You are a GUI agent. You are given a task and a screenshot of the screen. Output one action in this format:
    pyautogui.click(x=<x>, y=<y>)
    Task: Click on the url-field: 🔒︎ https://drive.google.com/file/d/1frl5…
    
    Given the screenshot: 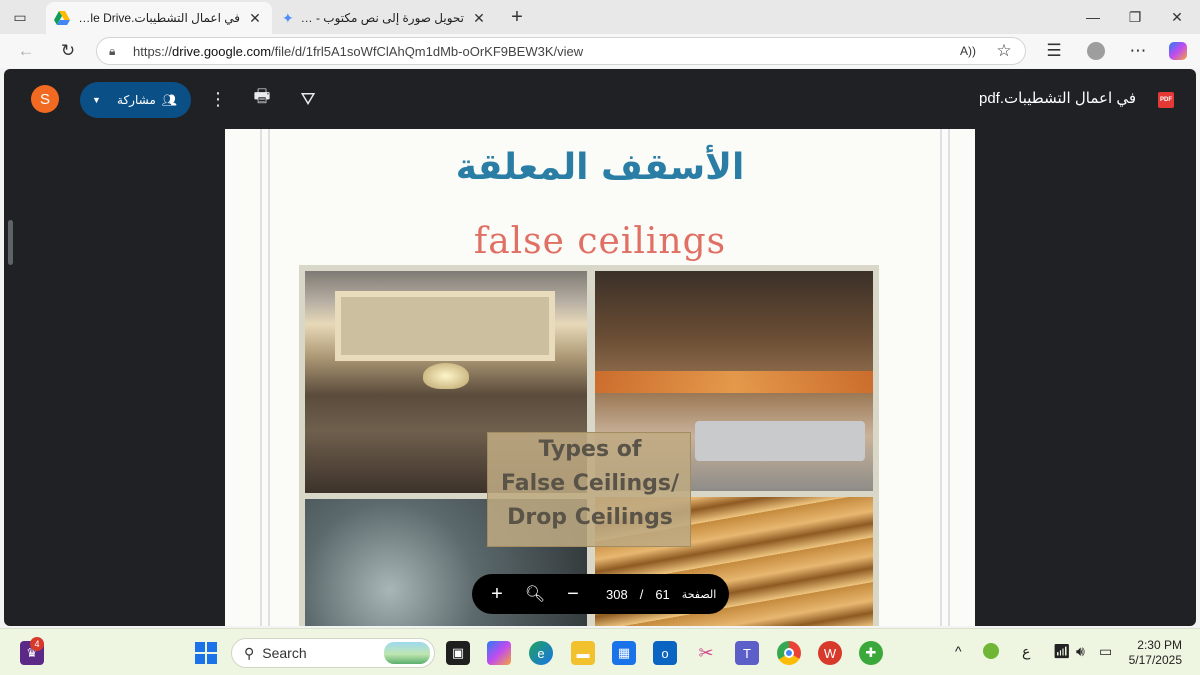 What is the action you would take?
    pyautogui.click(x=561, y=51)
    